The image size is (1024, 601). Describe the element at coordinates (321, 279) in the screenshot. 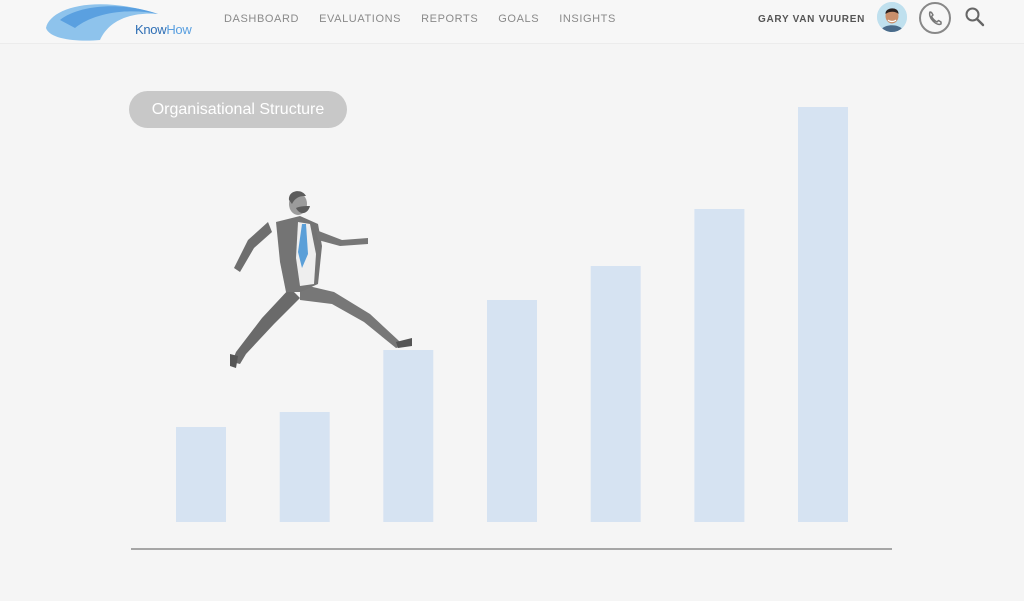

I see `businessman-running-icon` at that location.